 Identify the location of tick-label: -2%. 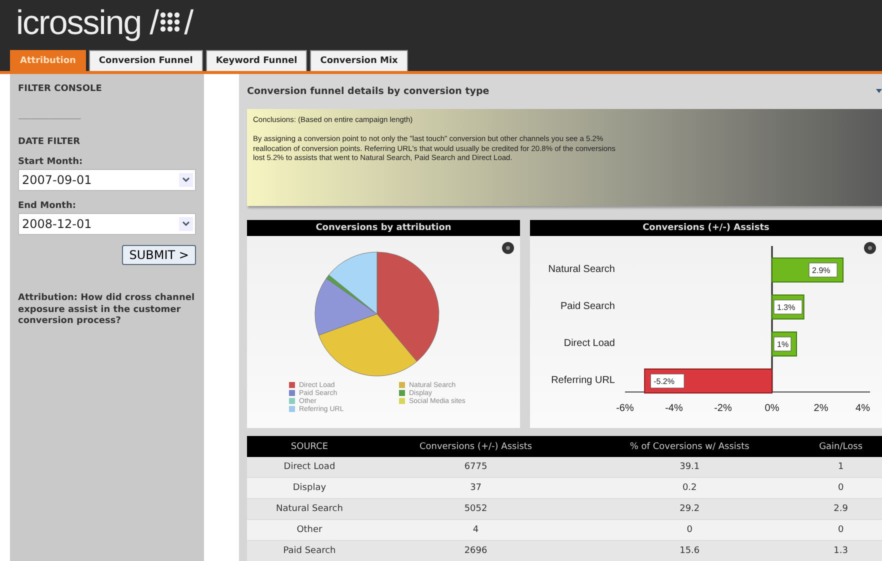
(723, 408).